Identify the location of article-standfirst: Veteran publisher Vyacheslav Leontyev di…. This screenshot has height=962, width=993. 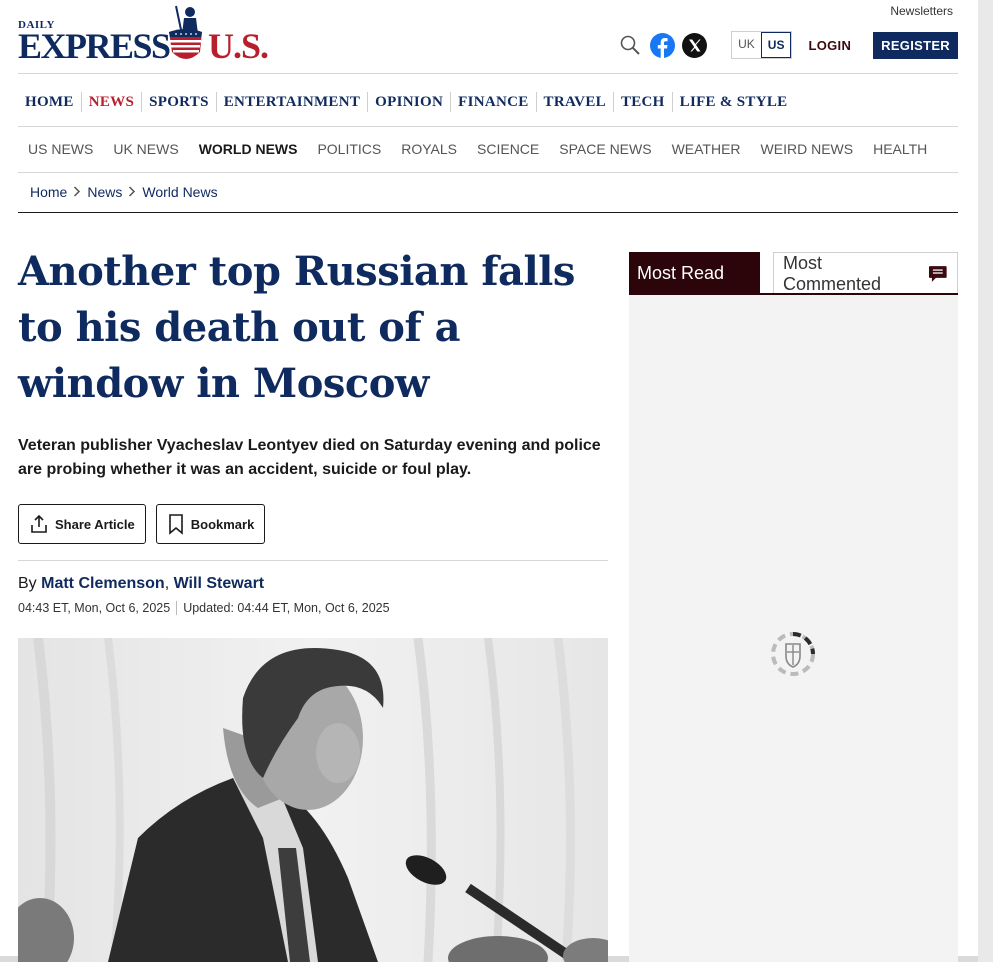
(309, 457).